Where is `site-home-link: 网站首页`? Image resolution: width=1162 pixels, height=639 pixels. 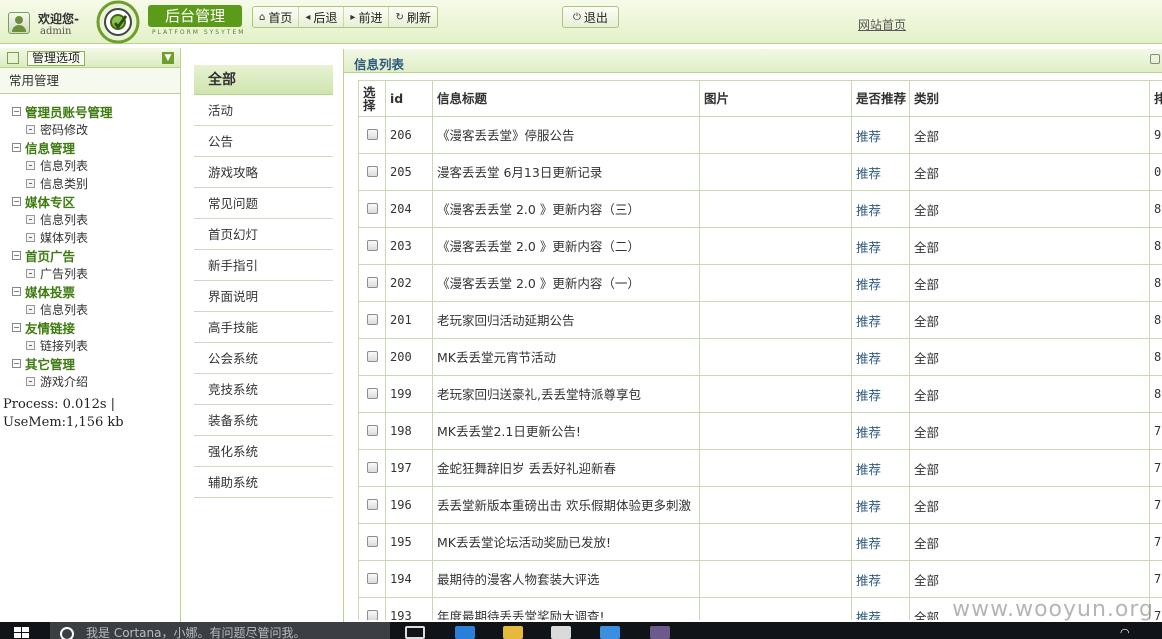
site-home-link: 网站首页 is located at coordinates (882, 24).